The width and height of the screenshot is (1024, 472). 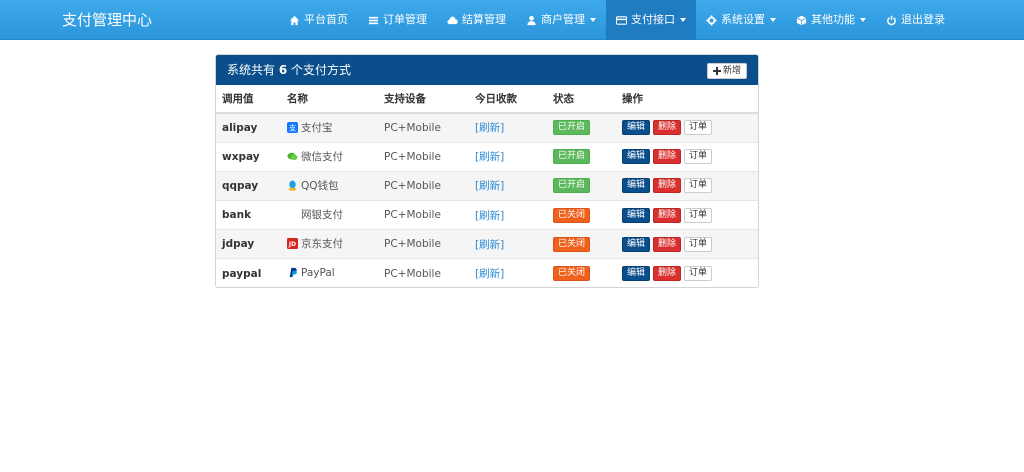 I want to click on power-icon, so click(x=891, y=20).